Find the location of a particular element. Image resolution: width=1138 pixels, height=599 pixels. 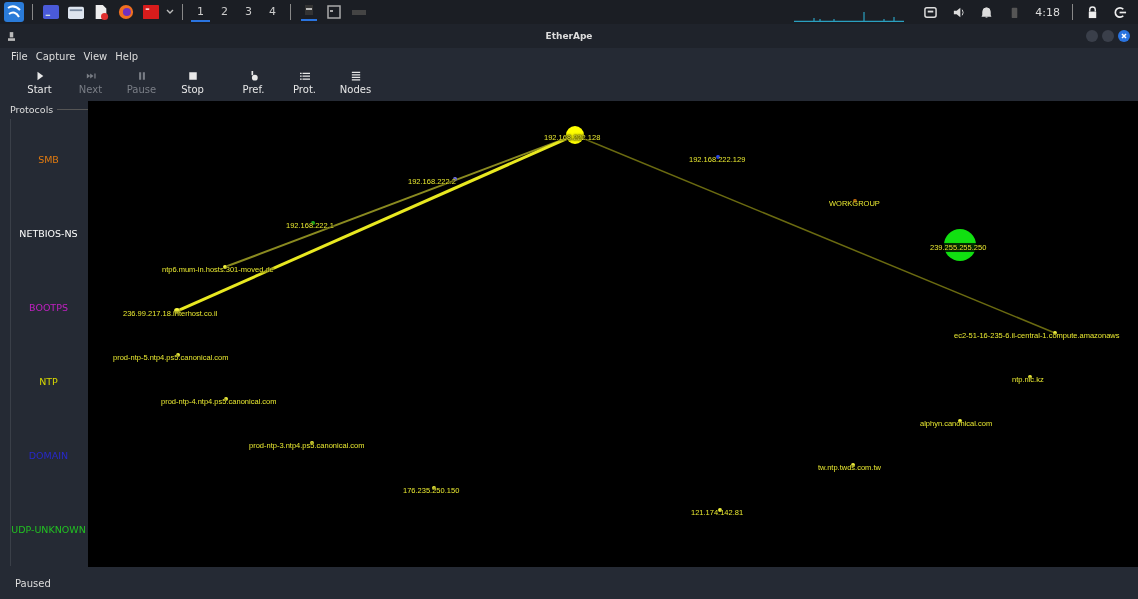

document-icon is located at coordinates (101, 12).